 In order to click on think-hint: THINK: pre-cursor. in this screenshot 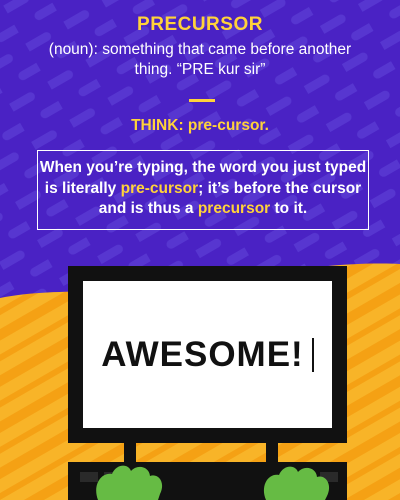, I will do `click(200, 125)`.